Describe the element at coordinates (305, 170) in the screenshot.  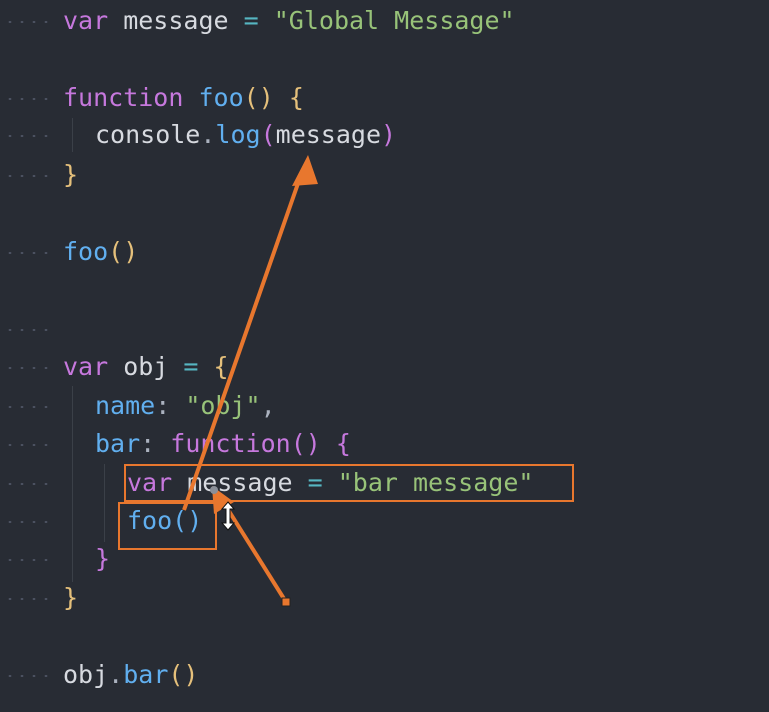
I see `arrow-head-to-message` at that location.